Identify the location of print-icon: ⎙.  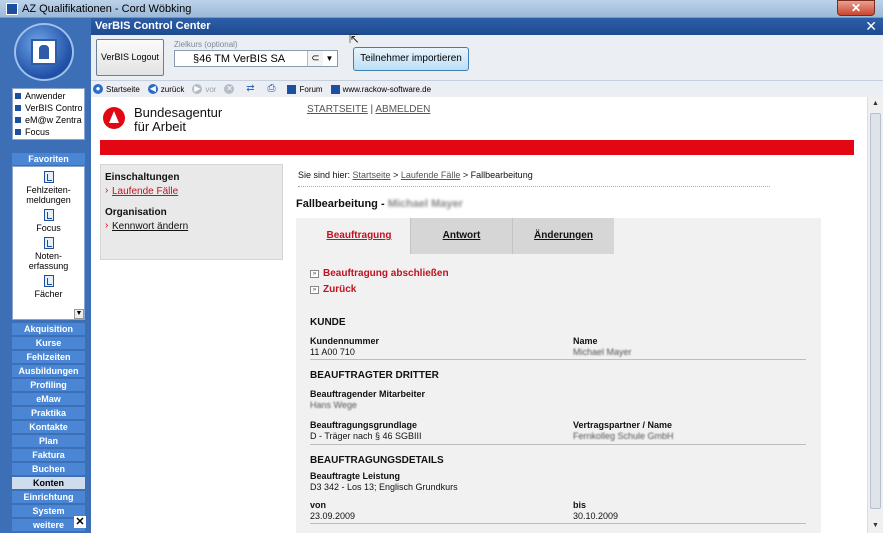
(271, 88).